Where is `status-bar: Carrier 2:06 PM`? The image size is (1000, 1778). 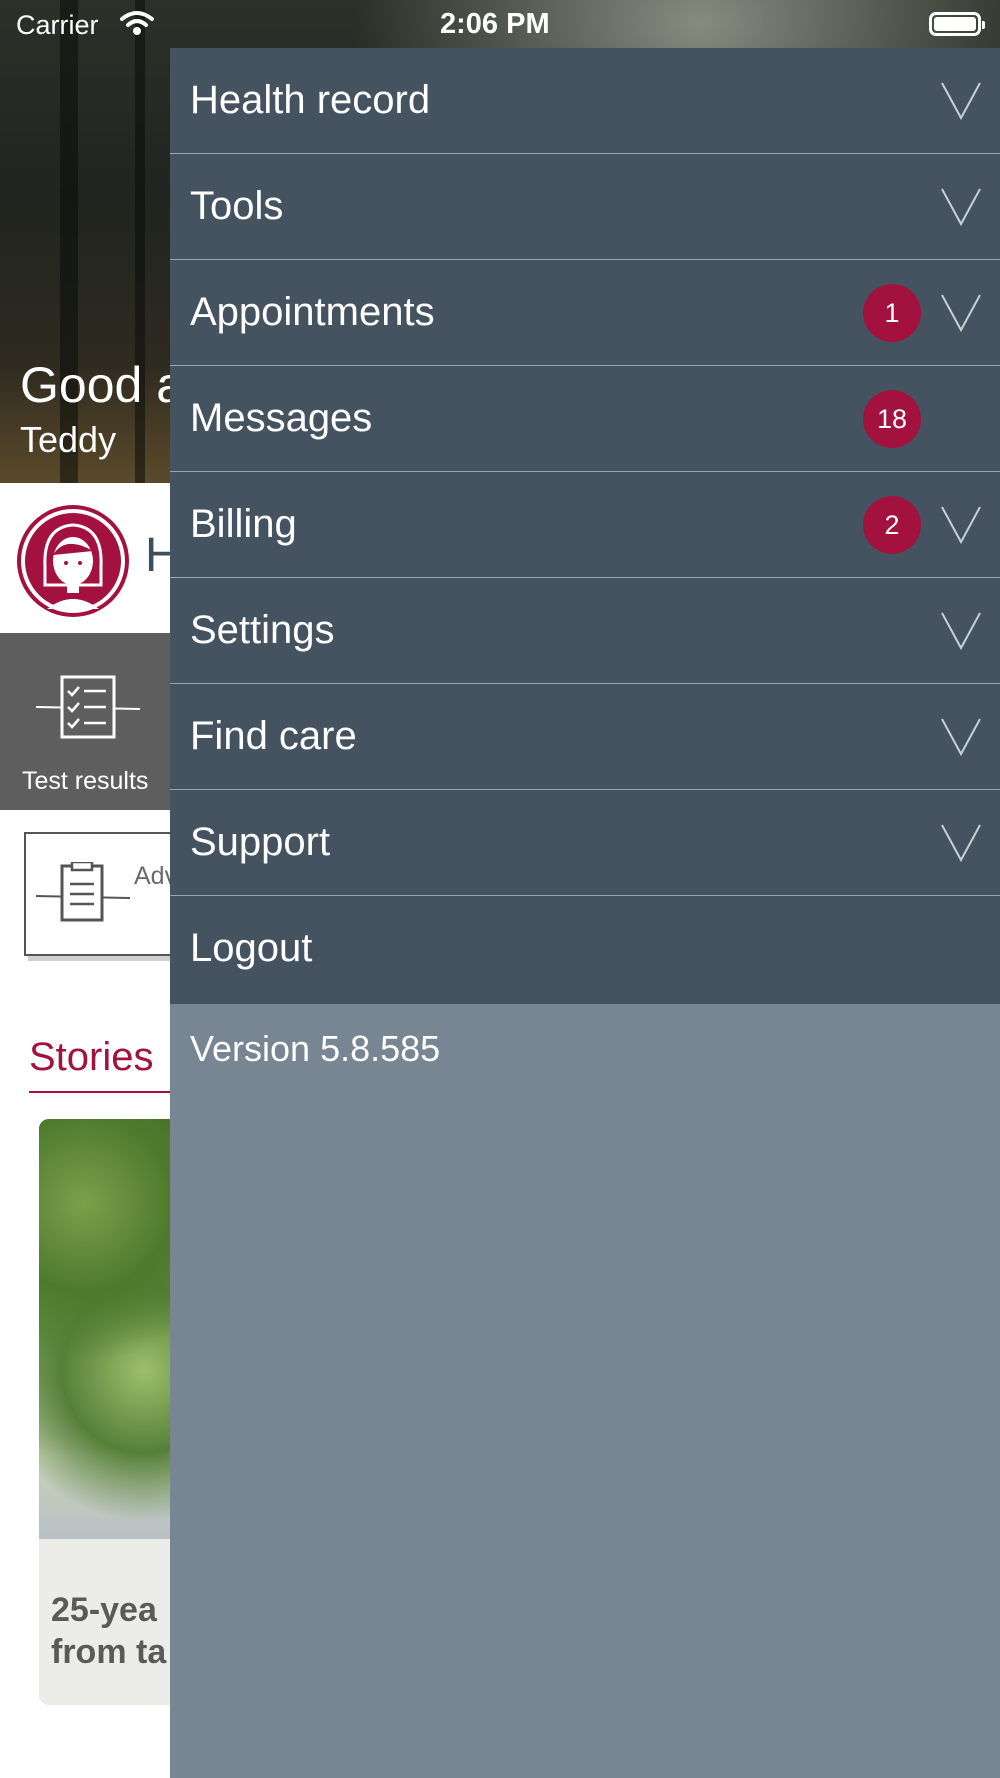
status-bar: Carrier 2:06 PM is located at coordinates (500, 24).